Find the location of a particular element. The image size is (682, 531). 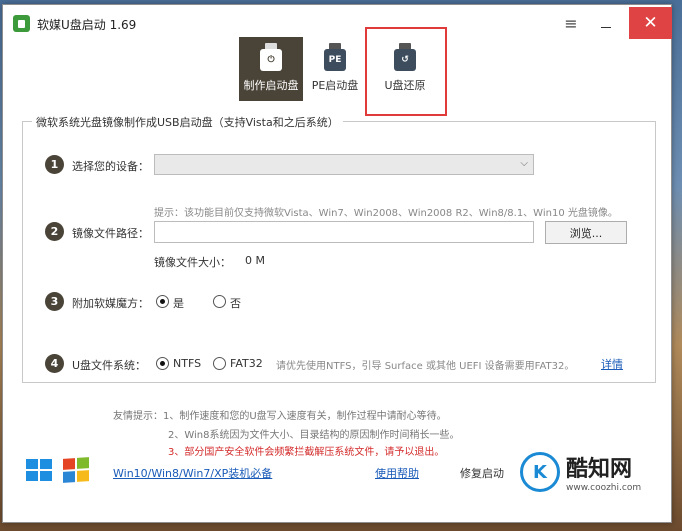

app-logo-icon is located at coordinates (21, 23).